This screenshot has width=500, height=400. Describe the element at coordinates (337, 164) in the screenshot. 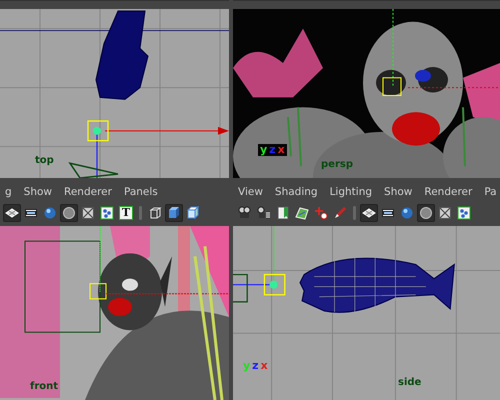

I see `viewport-label: persp` at that location.